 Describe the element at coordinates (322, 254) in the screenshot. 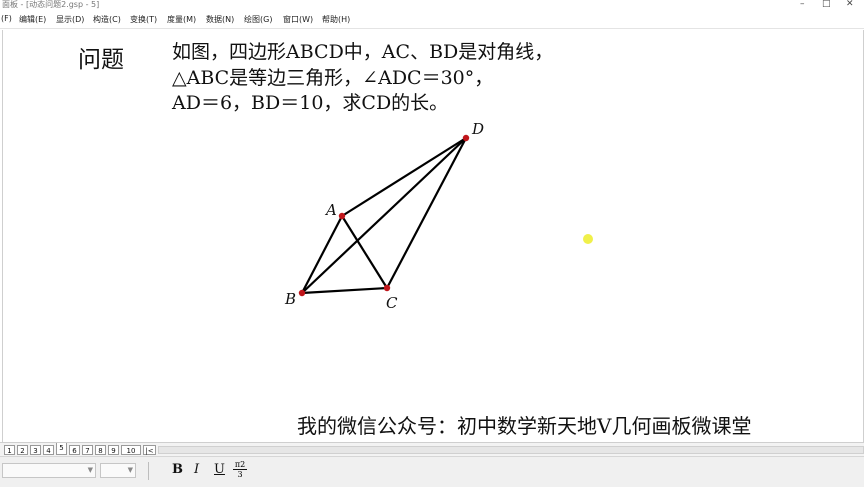

I see `segment-ab` at that location.